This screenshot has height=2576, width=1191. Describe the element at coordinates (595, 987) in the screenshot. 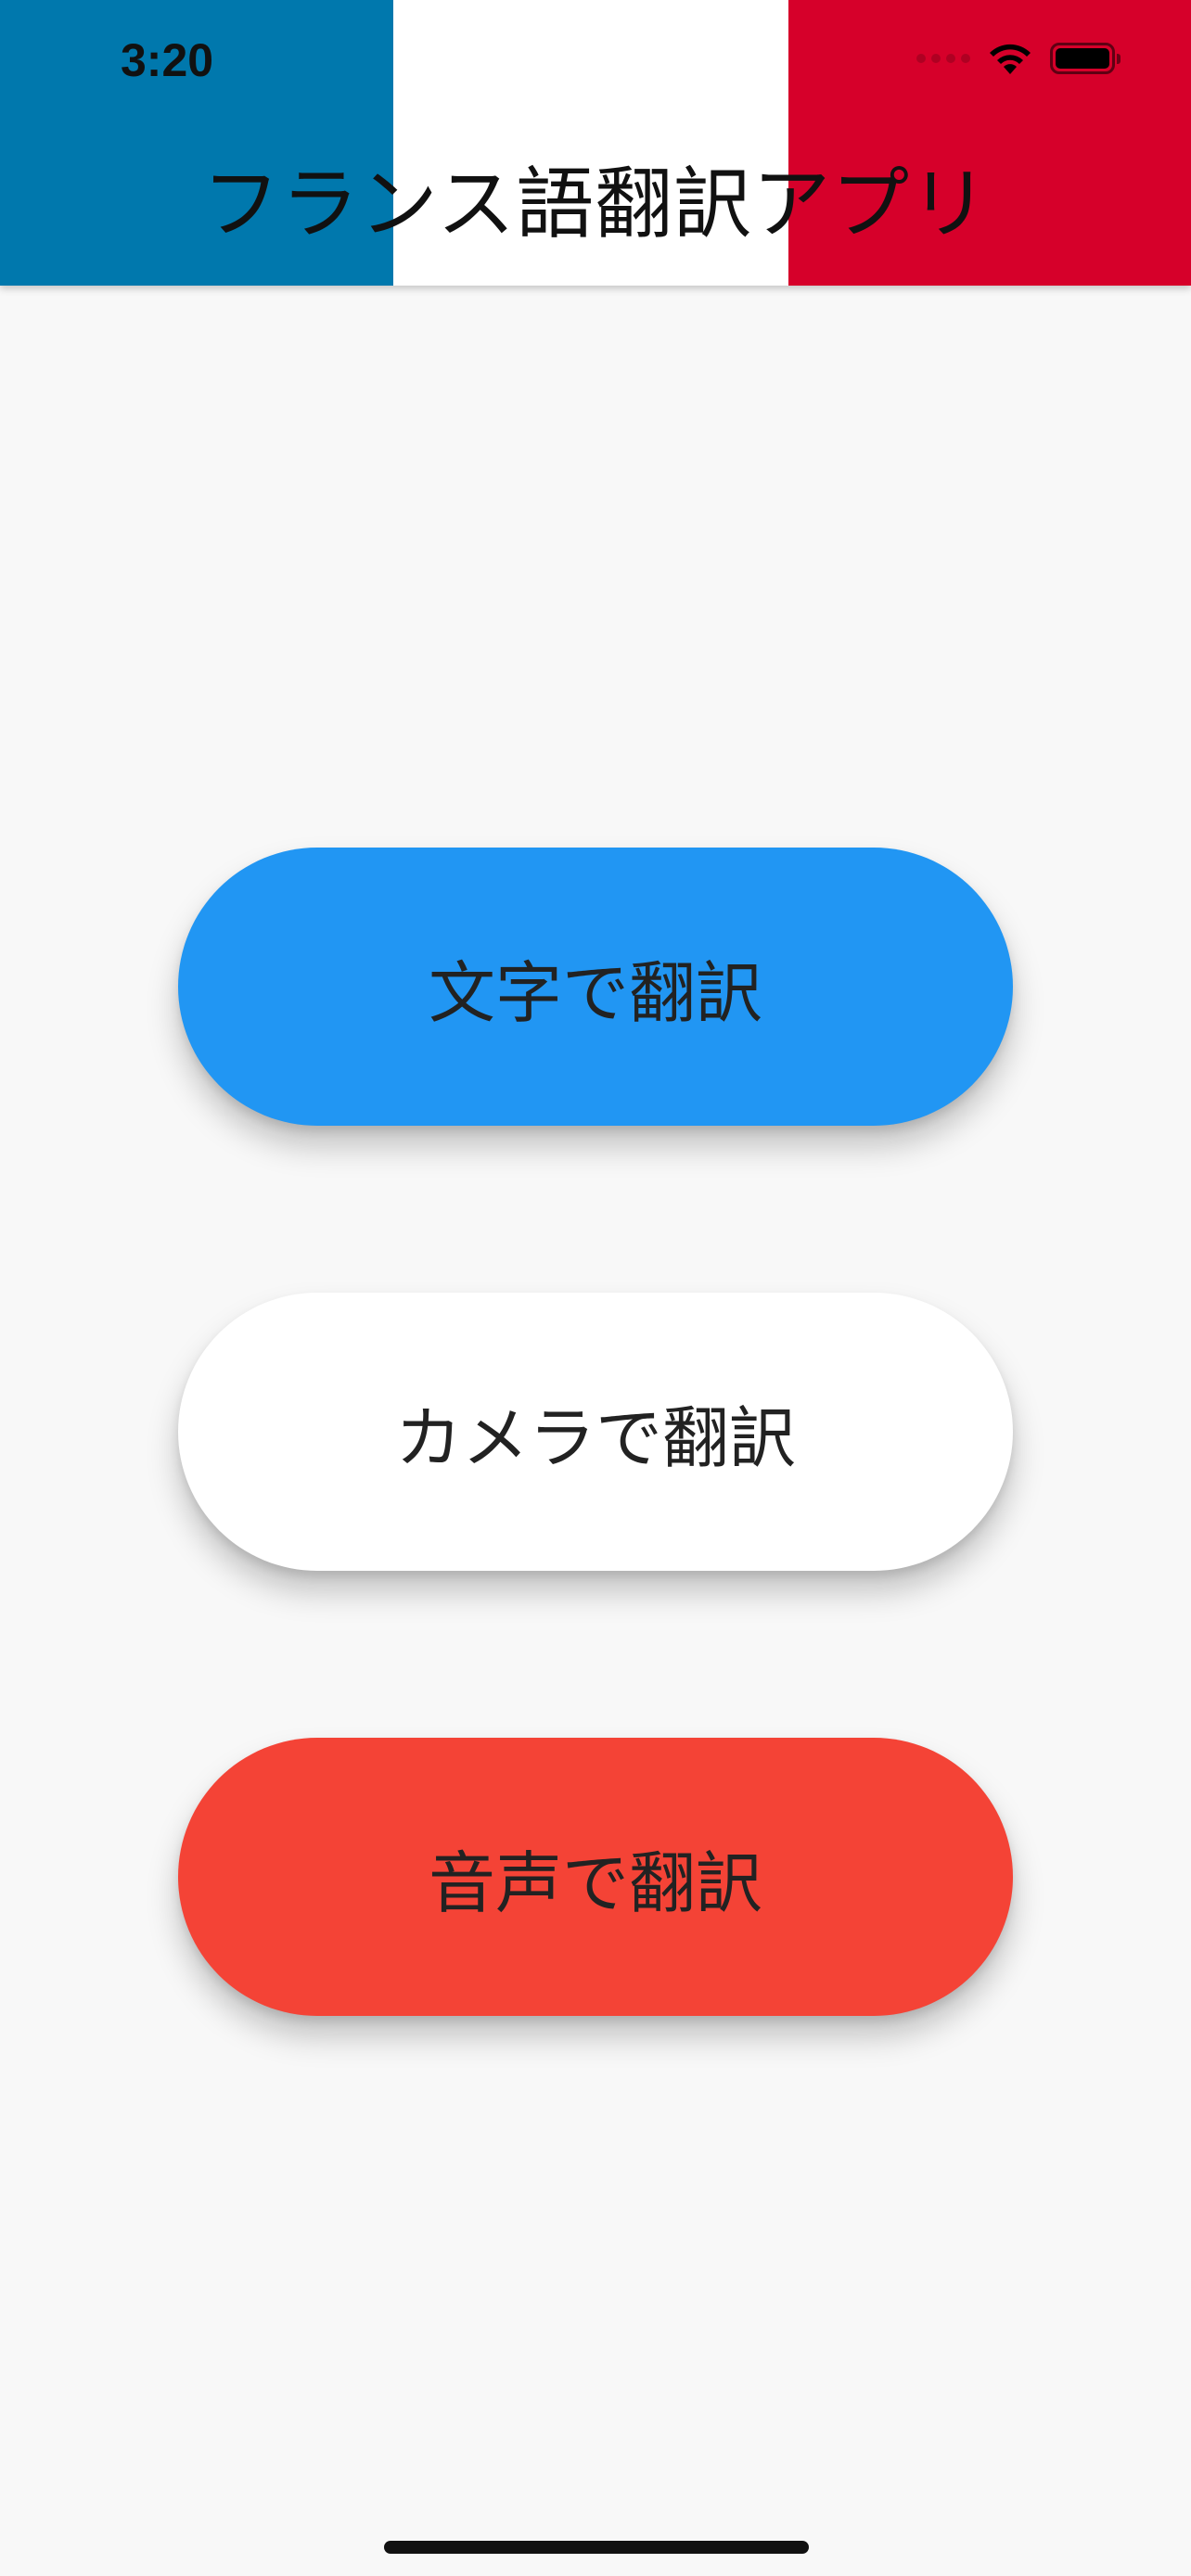

I see `text-translate-button: 文字で翻訳` at that location.